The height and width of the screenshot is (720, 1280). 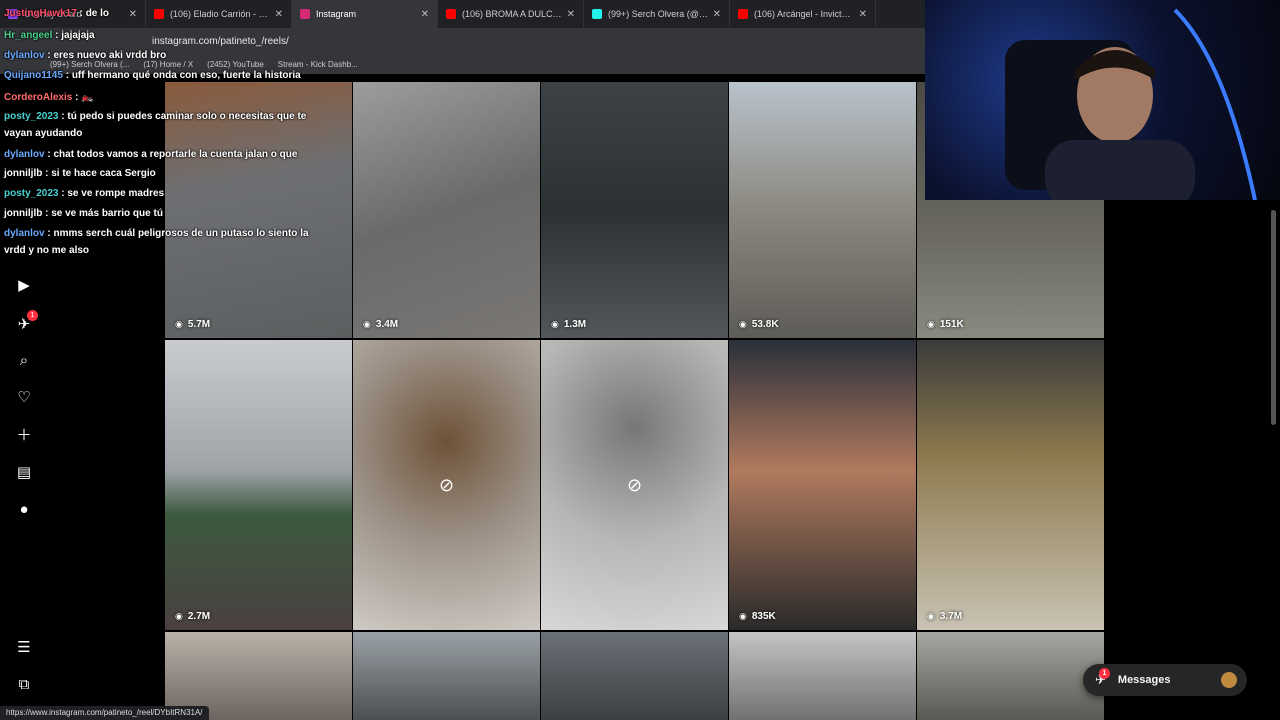 What do you see at coordinates (46, 250) in the screenshot?
I see `chat-message: vrdd y no me also` at bounding box center [46, 250].